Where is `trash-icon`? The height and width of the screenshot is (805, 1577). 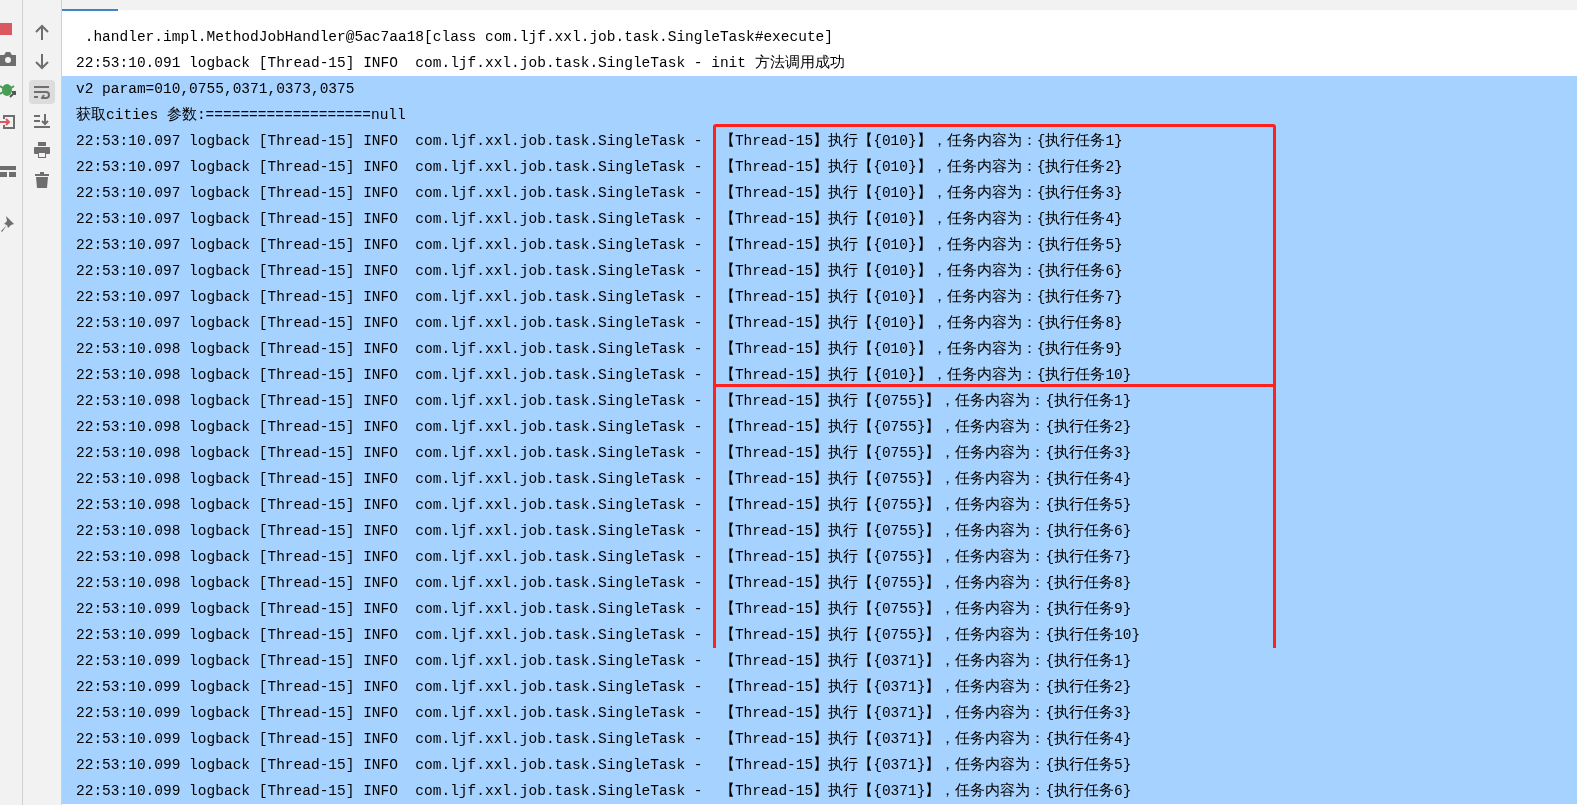
trash-icon is located at coordinates (42, 180).